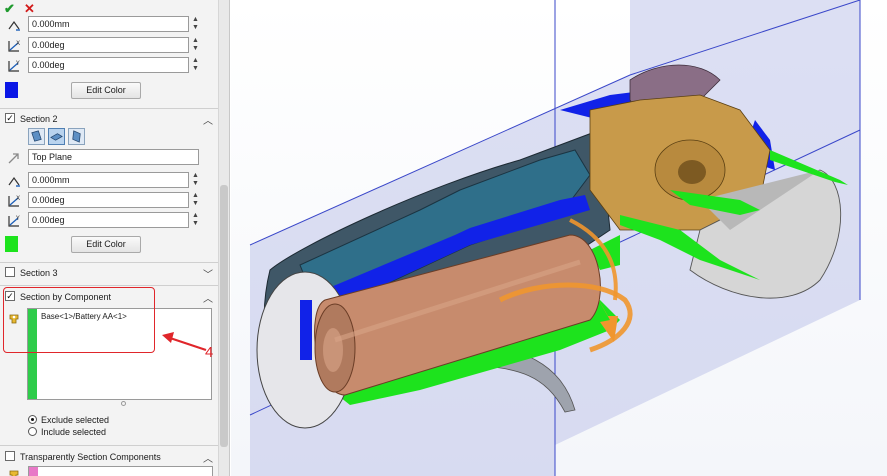 Image resolution: width=887 pixels, height=476 pixels. Describe the element at coordinates (90, 457) in the screenshot. I see `transparent-section-title: Transparently Section Components` at that location.